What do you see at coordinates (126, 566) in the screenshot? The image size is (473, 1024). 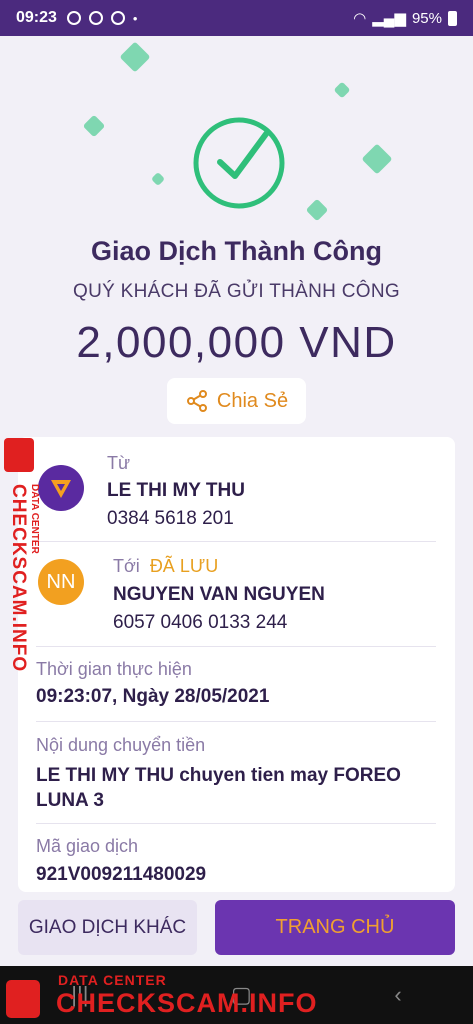 I see `to-label: Tới` at bounding box center [126, 566].